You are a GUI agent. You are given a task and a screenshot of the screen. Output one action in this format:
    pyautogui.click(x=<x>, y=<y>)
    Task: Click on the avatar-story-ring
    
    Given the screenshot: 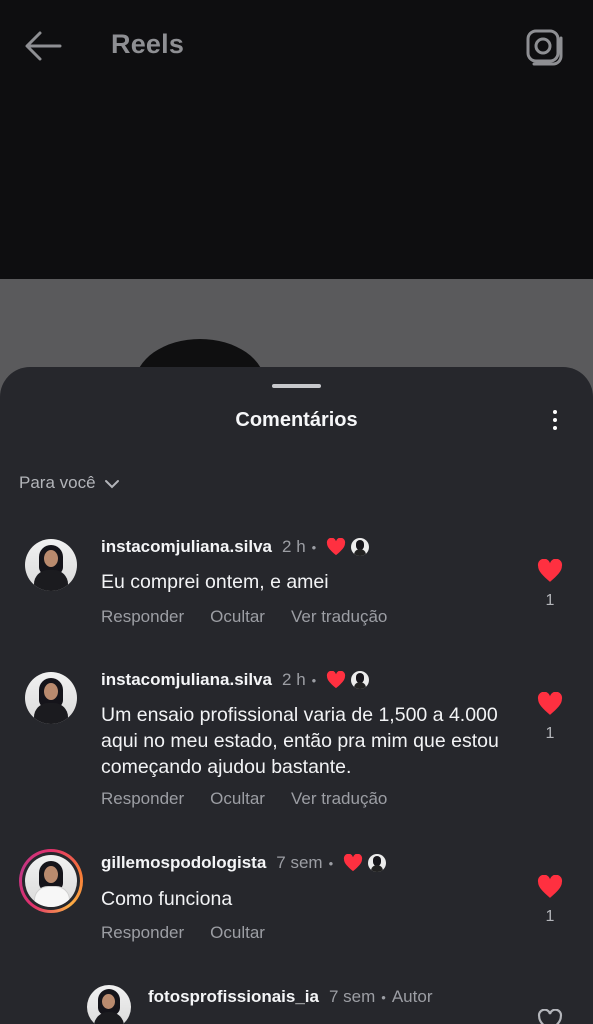 What is the action you would take?
    pyautogui.click(x=51, y=881)
    